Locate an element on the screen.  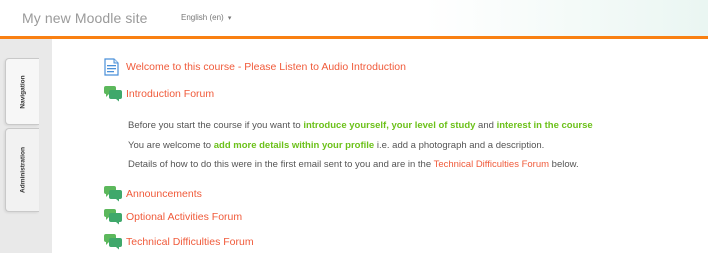
chevron-down-icon: ▾ is located at coordinates (229, 18).